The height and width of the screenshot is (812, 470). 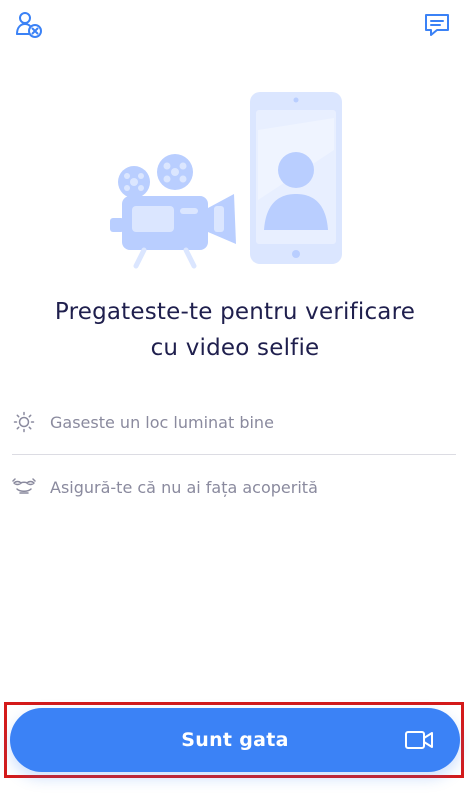 I want to click on ready-button-label: Sunt gata, so click(x=235, y=740).